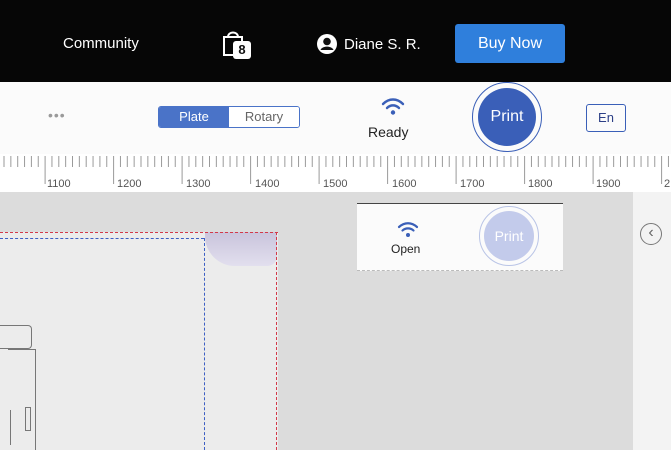  I want to click on mode-toggle: Plate Rotary, so click(229, 117).